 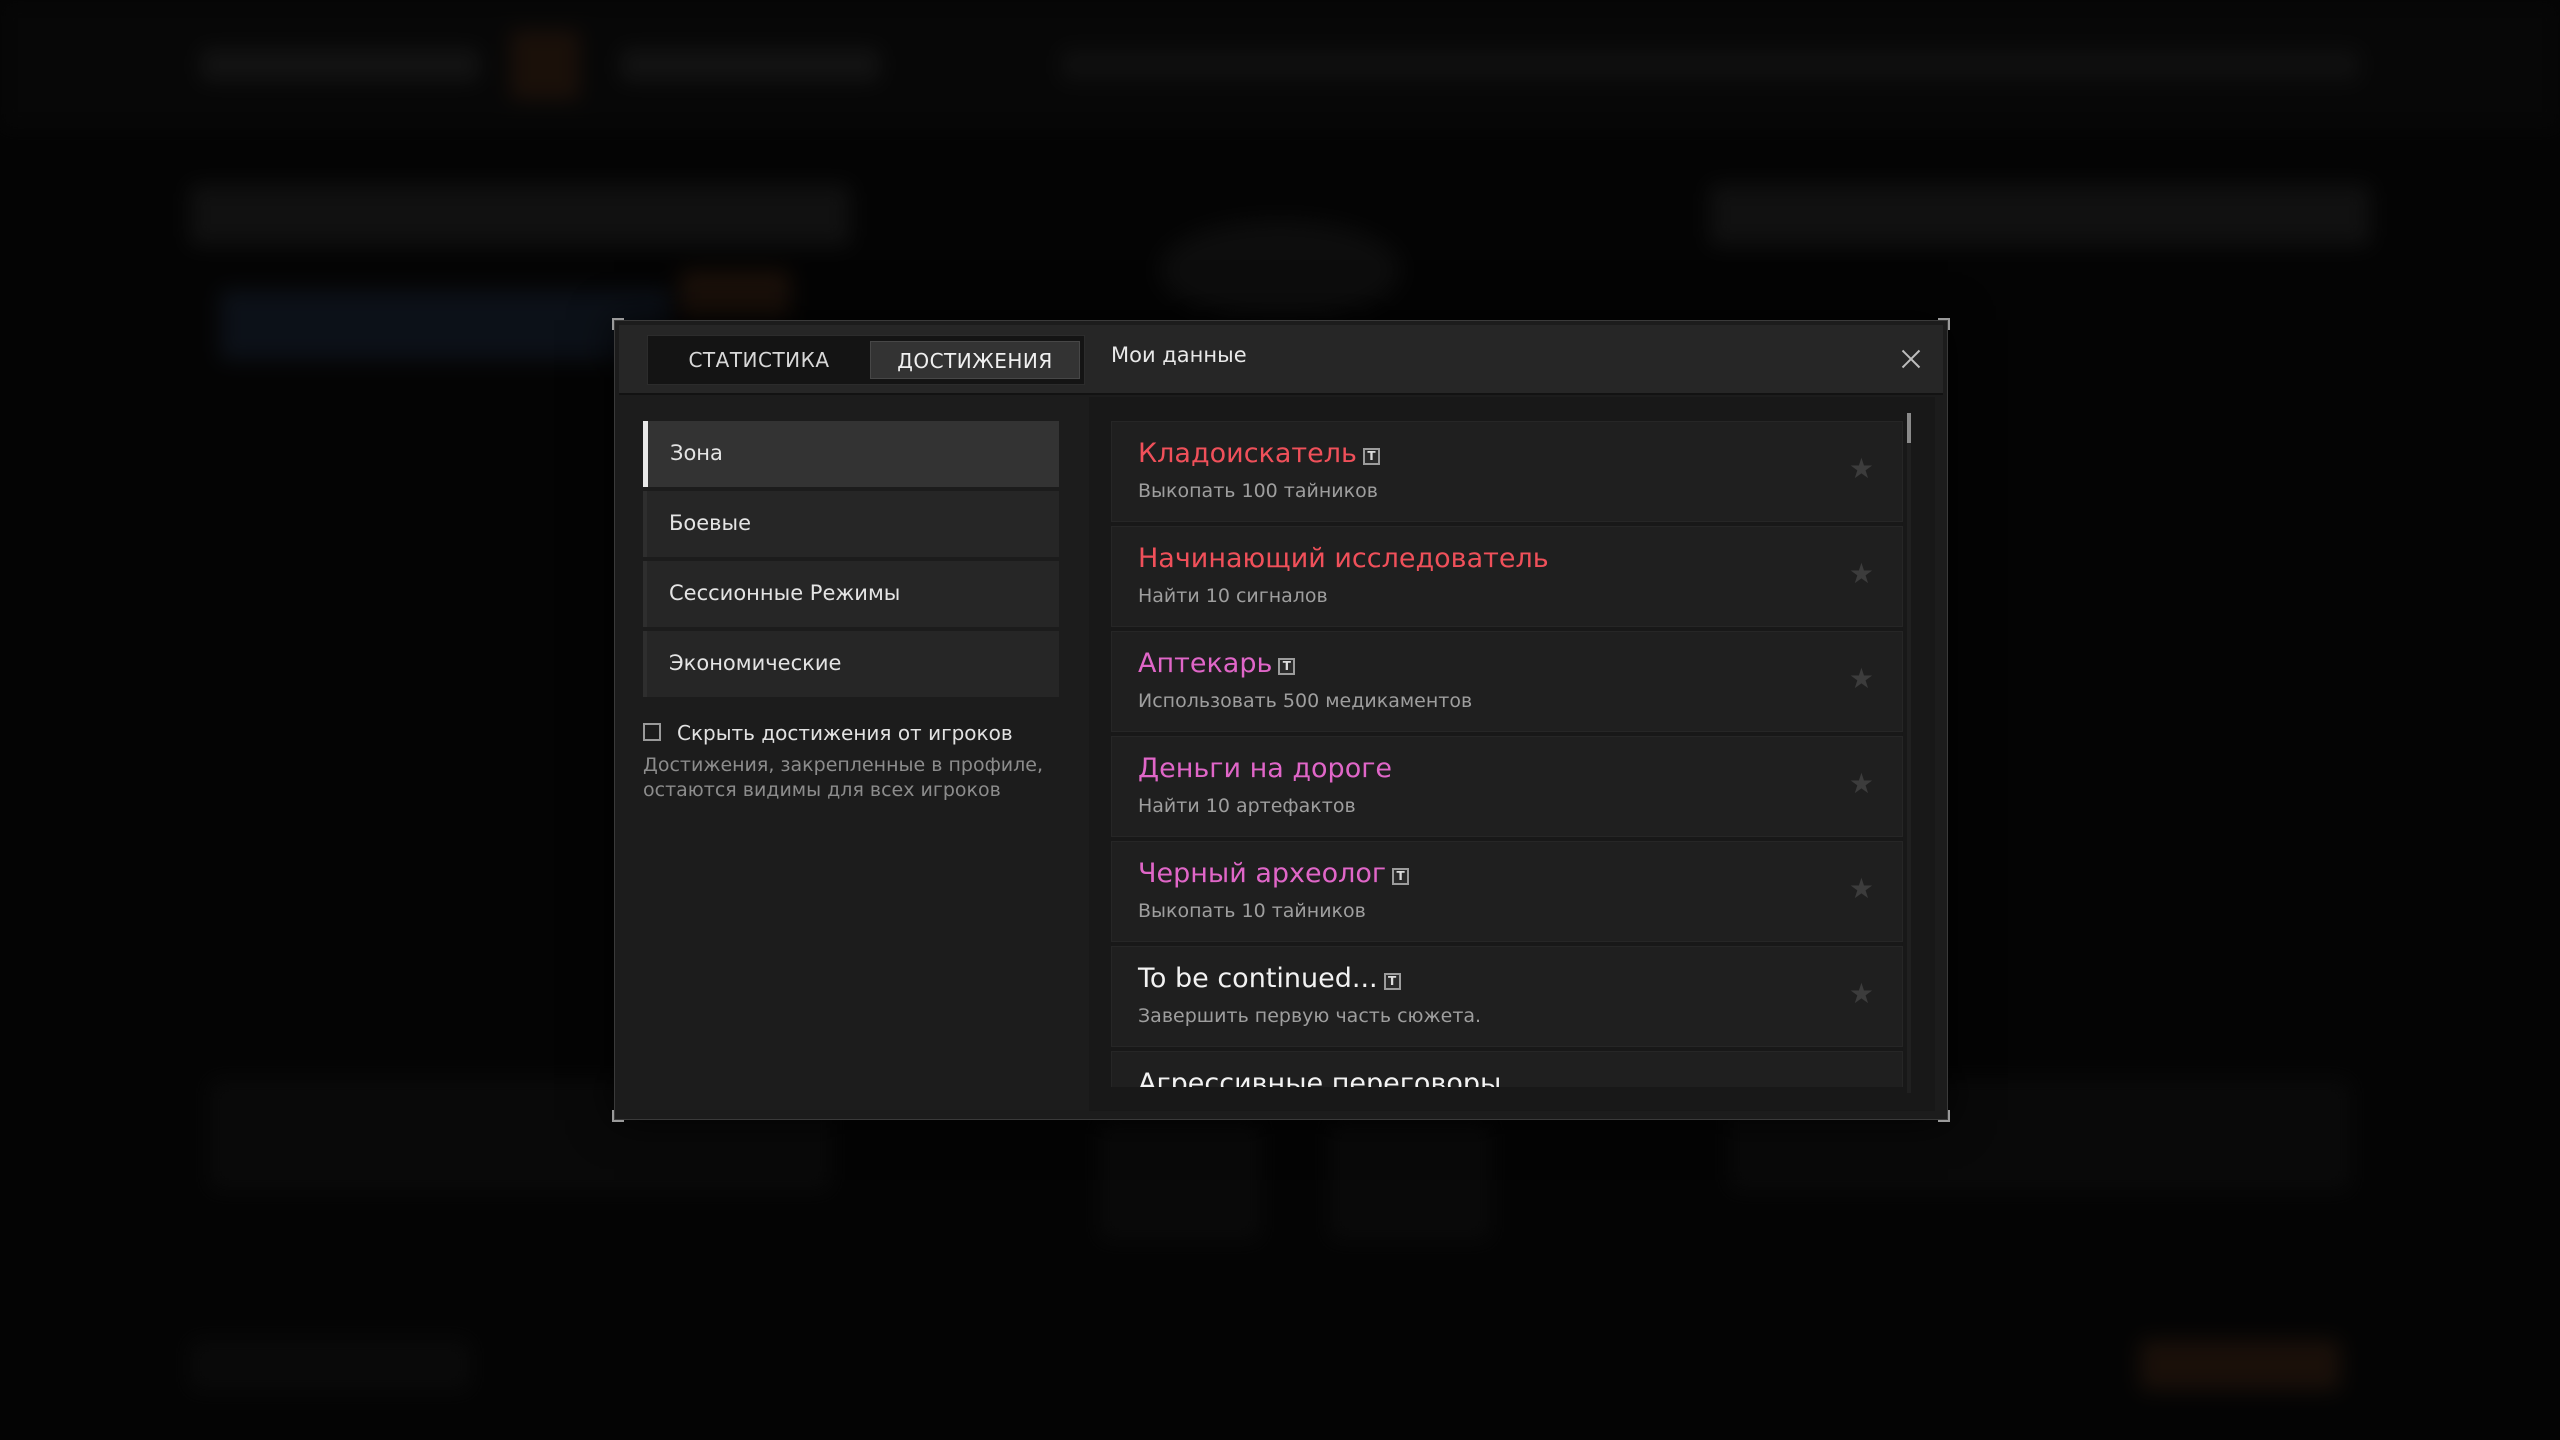 What do you see at coordinates (1247, 453) in the screenshot?
I see `achievement-title-text: Кладоискатель` at bounding box center [1247, 453].